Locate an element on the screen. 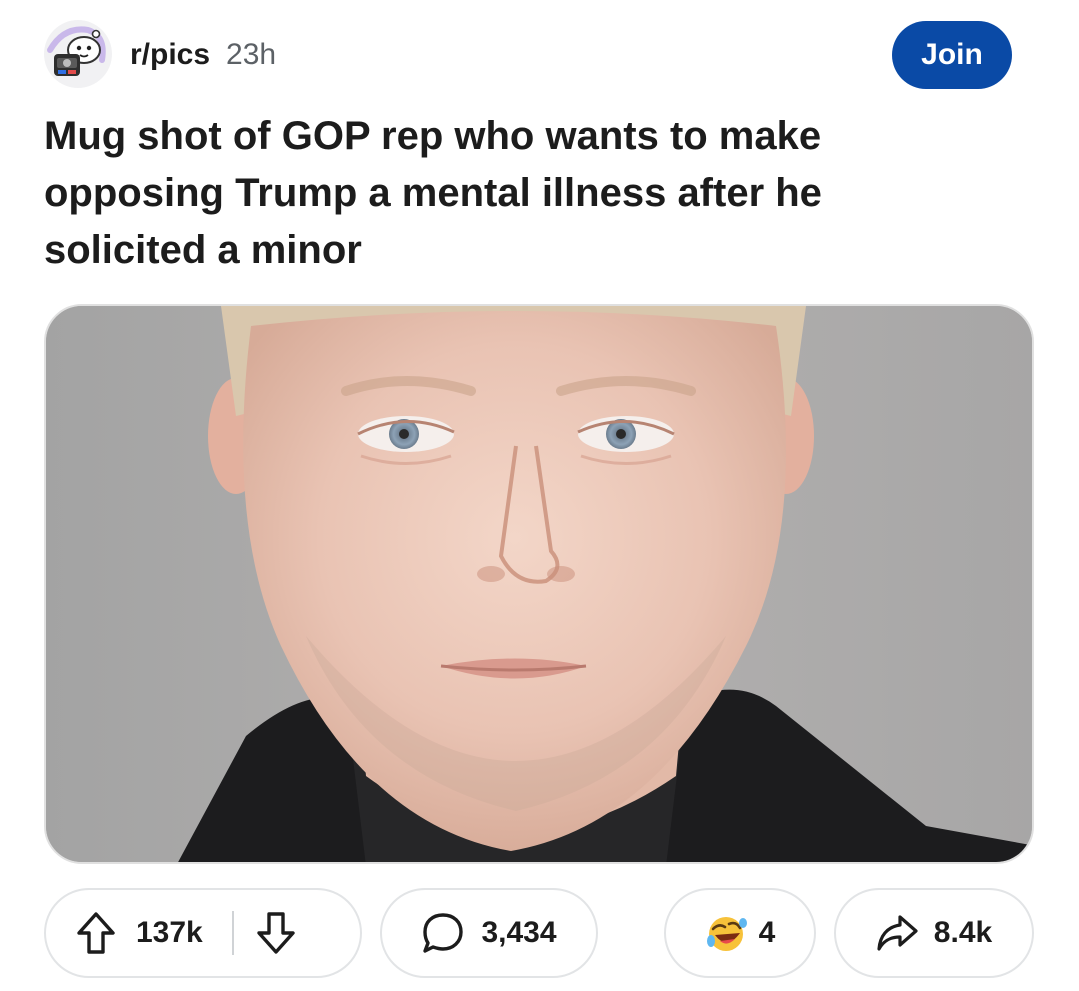 The image size is (1079, 991). comments-button: 3,434 is located at coordinates (489, 933).